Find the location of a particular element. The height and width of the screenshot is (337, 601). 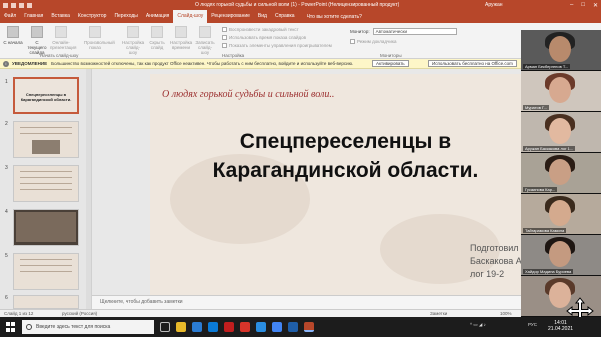

record-slideshow-button: Записать слайд-шоу is located at coordinates (205, 40).